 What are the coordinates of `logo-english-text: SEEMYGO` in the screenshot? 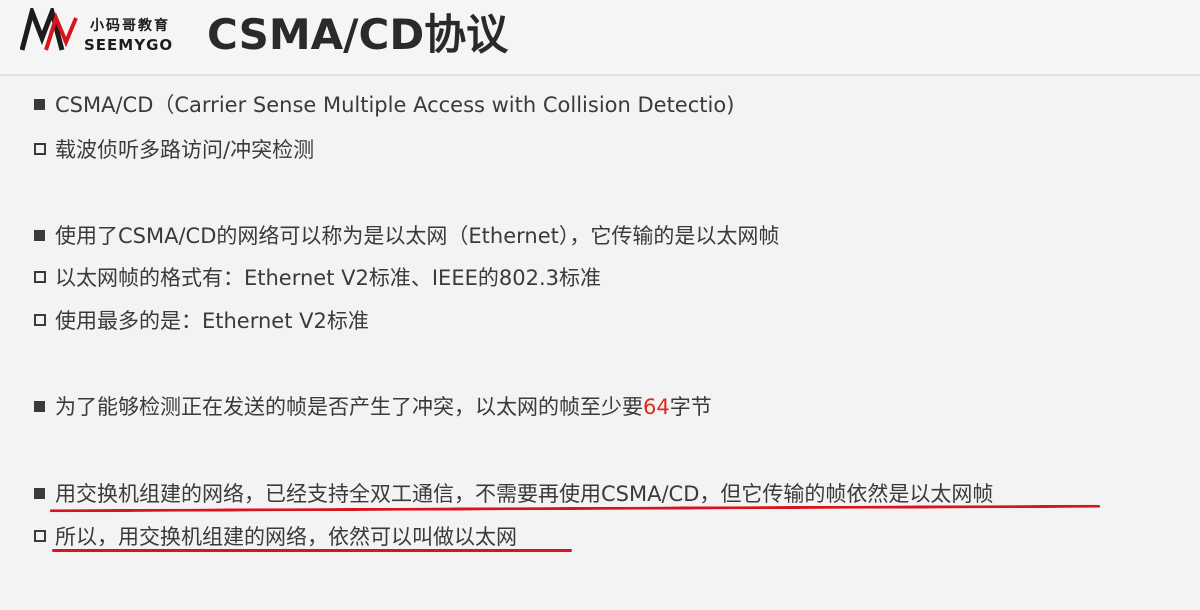 It's located at (129, 45).